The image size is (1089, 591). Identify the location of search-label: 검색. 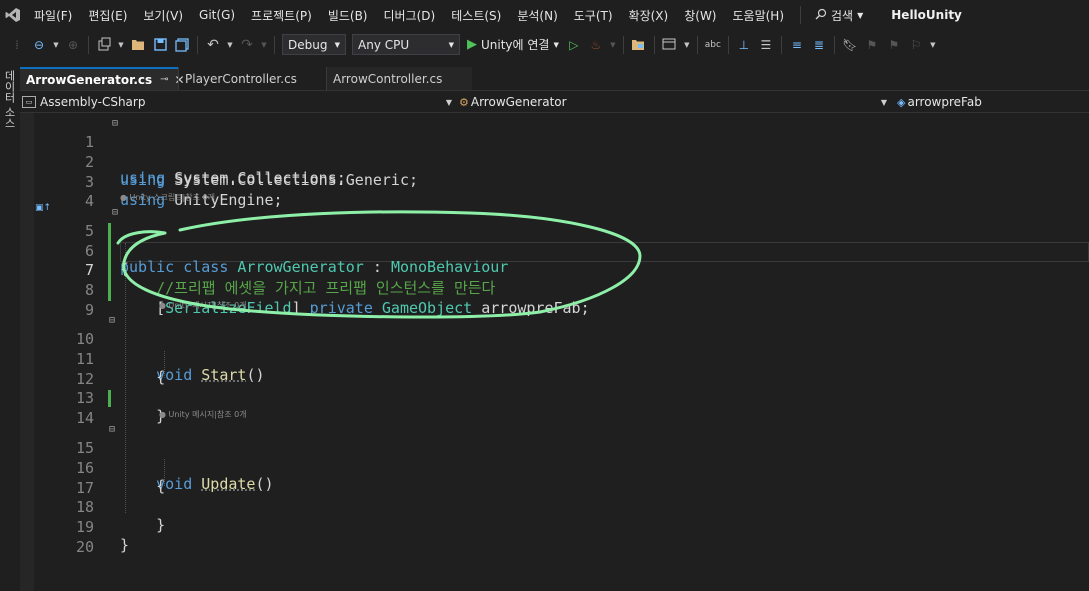
(842, 15).